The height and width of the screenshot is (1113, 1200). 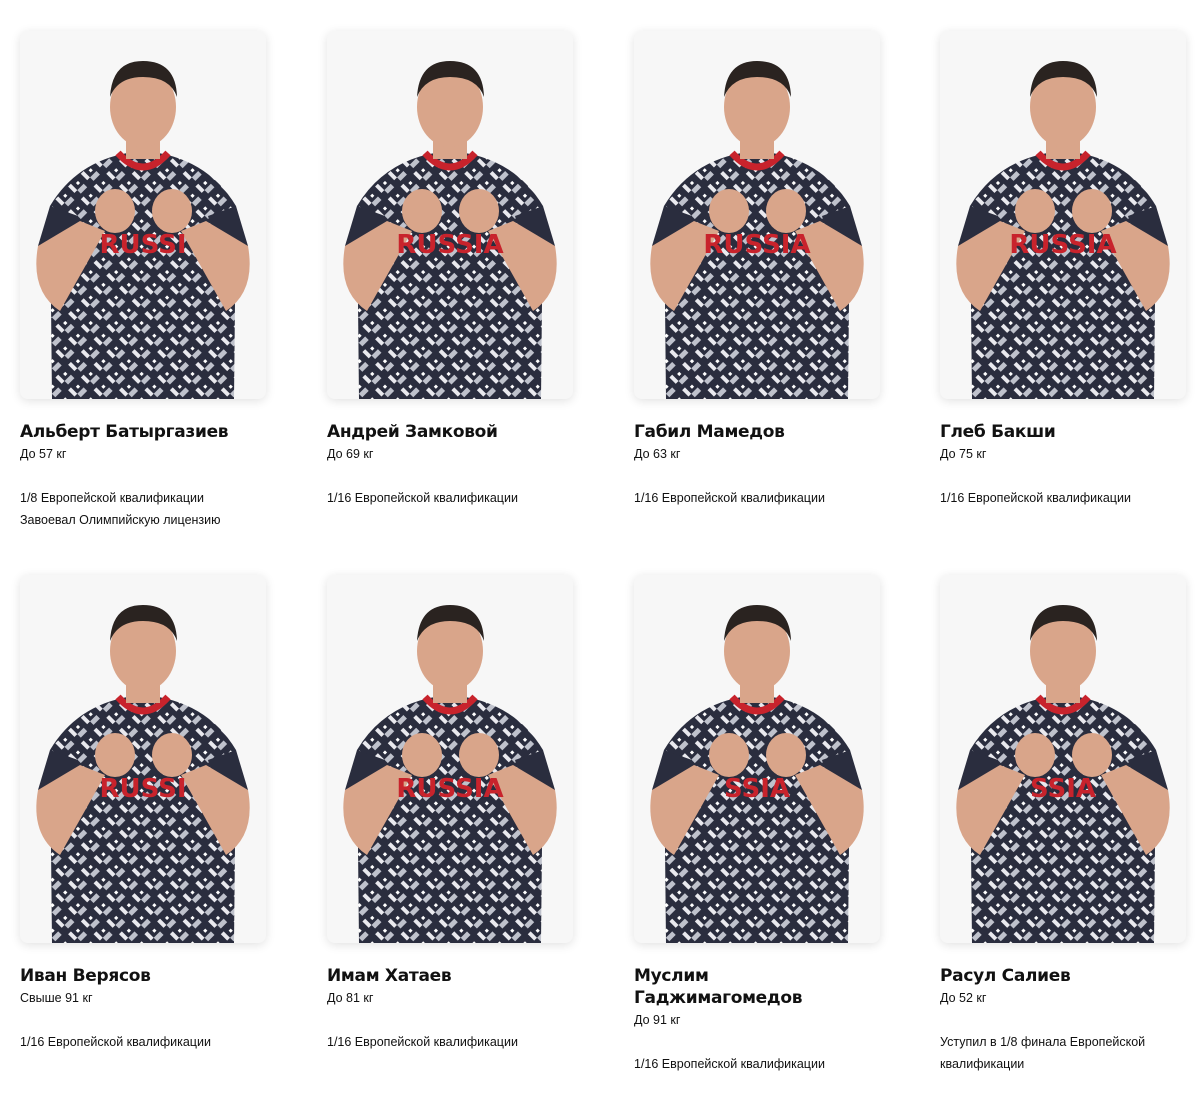 I want to click on boxer-name: Имам Хатаев, so click(x=389, y=976).